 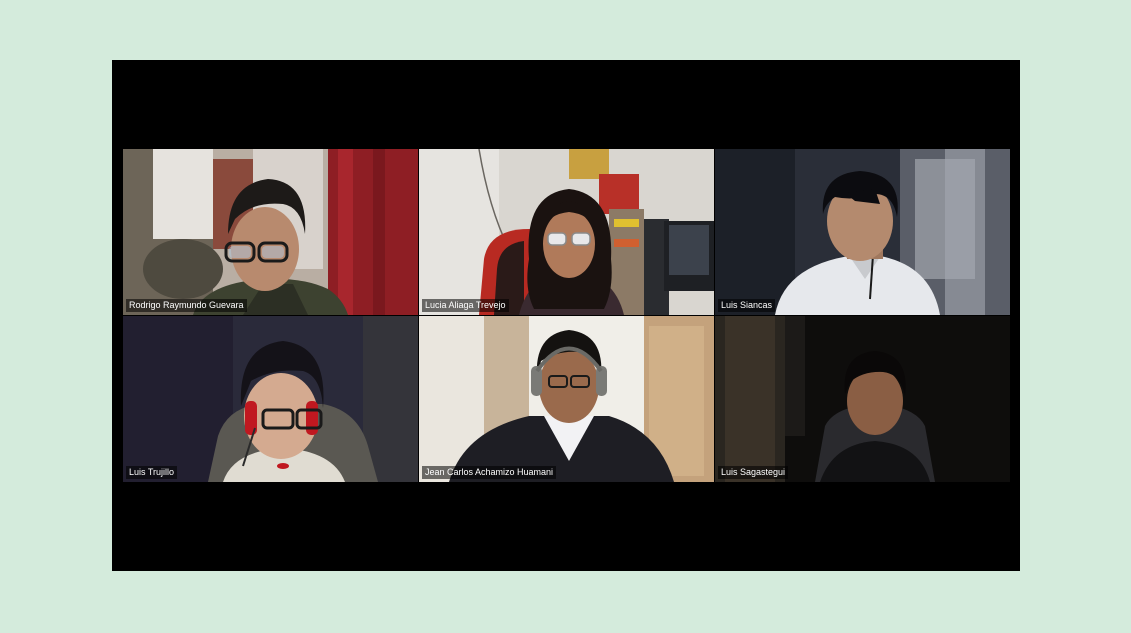 I want to click on participant-name-label: Luis Sagastegui, so click(x=753, y=472).